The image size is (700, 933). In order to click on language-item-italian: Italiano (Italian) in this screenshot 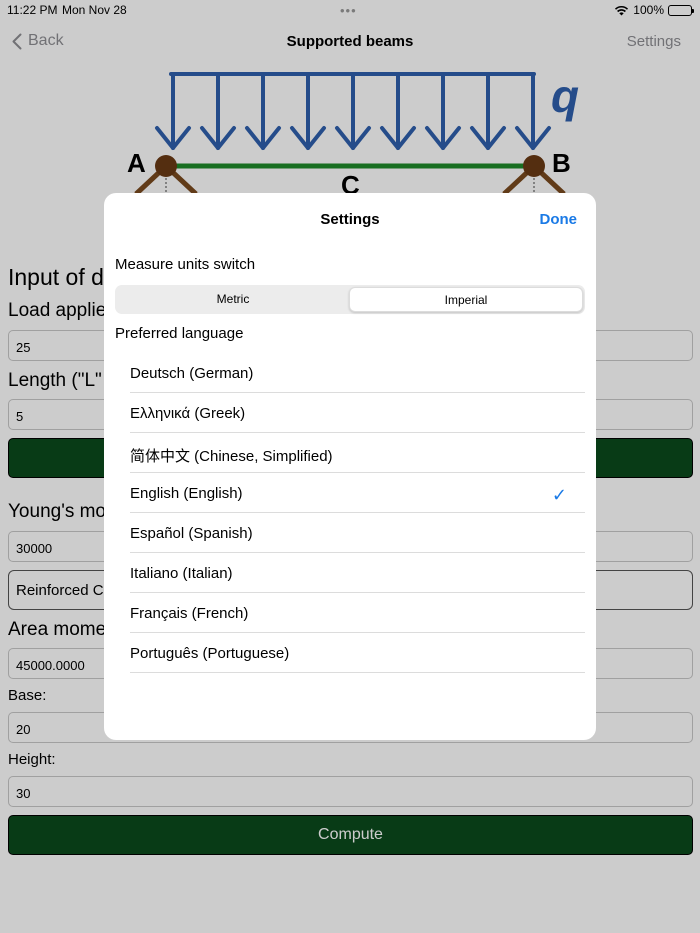, I will do `click(357, 573)`.